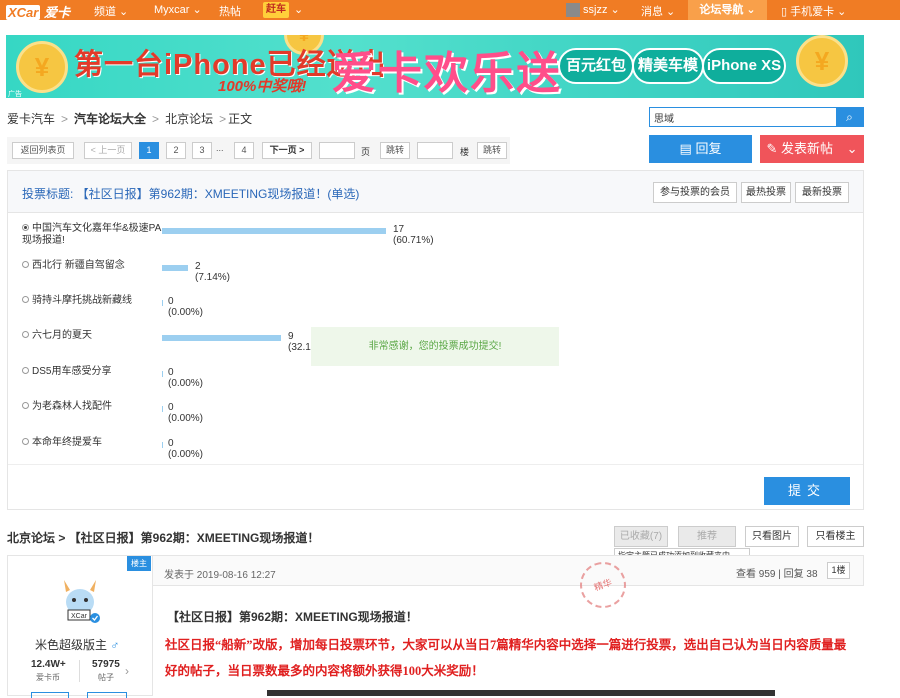 Image resolution: width=900 pixels, height=698 pixels. Describe the element at coordinates (772, 536) in the screenshot. I see `images-only-button: 只看图片` at that location.